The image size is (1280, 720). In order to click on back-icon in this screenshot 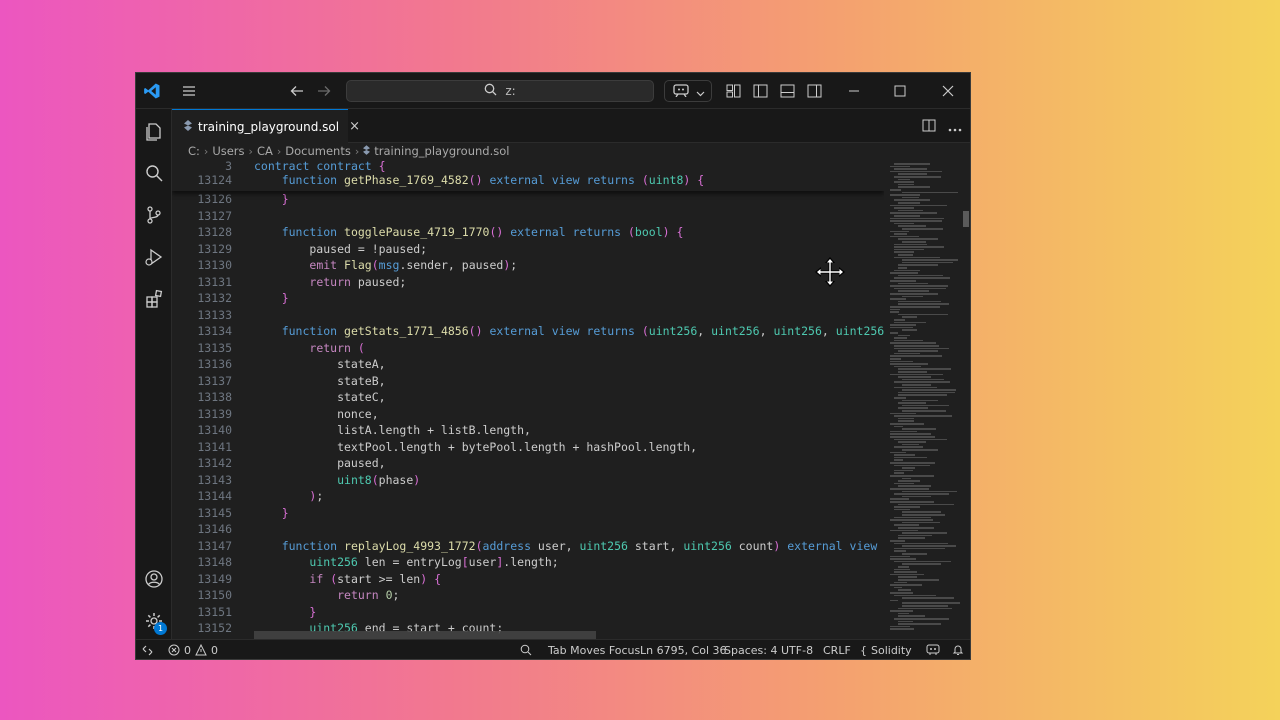, I will do `click(297, 91)`.